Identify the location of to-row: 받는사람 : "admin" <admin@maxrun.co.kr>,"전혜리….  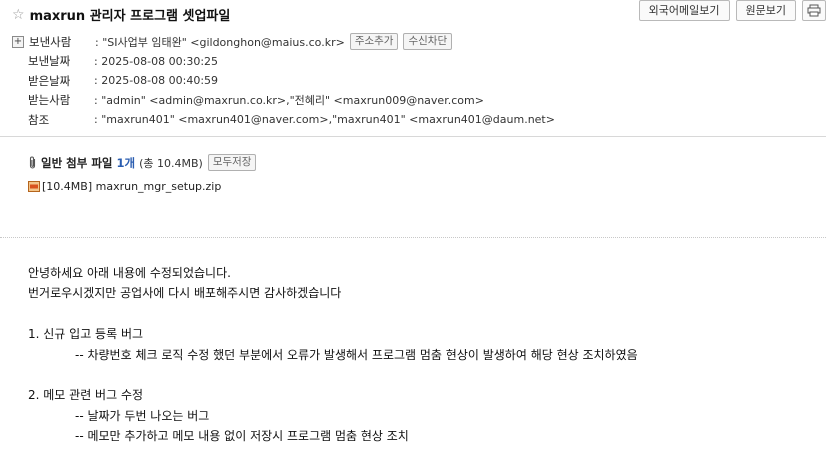
(283, 101).